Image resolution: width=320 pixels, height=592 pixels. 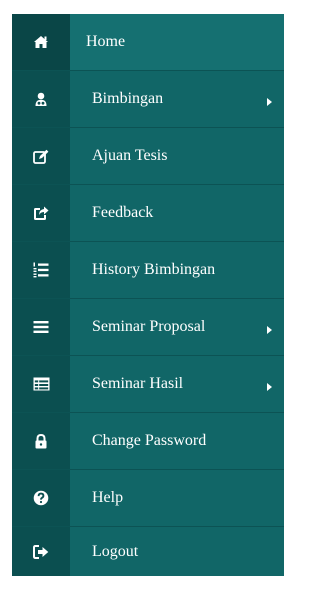 I want to click on list-ordered-icon, so click(x=41, y=270).